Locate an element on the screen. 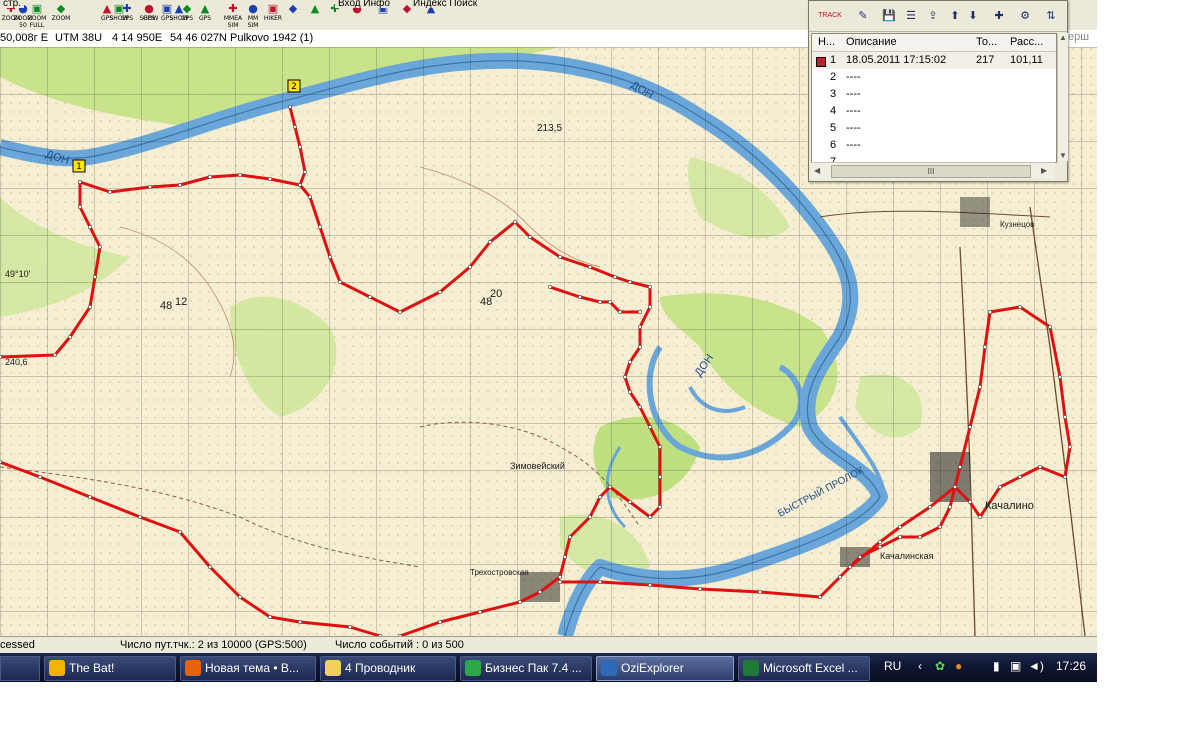 Image resolution: width=1200 pixels, height=750 pixels. track-row: 3 ---- is located at coordinates (934, 94).